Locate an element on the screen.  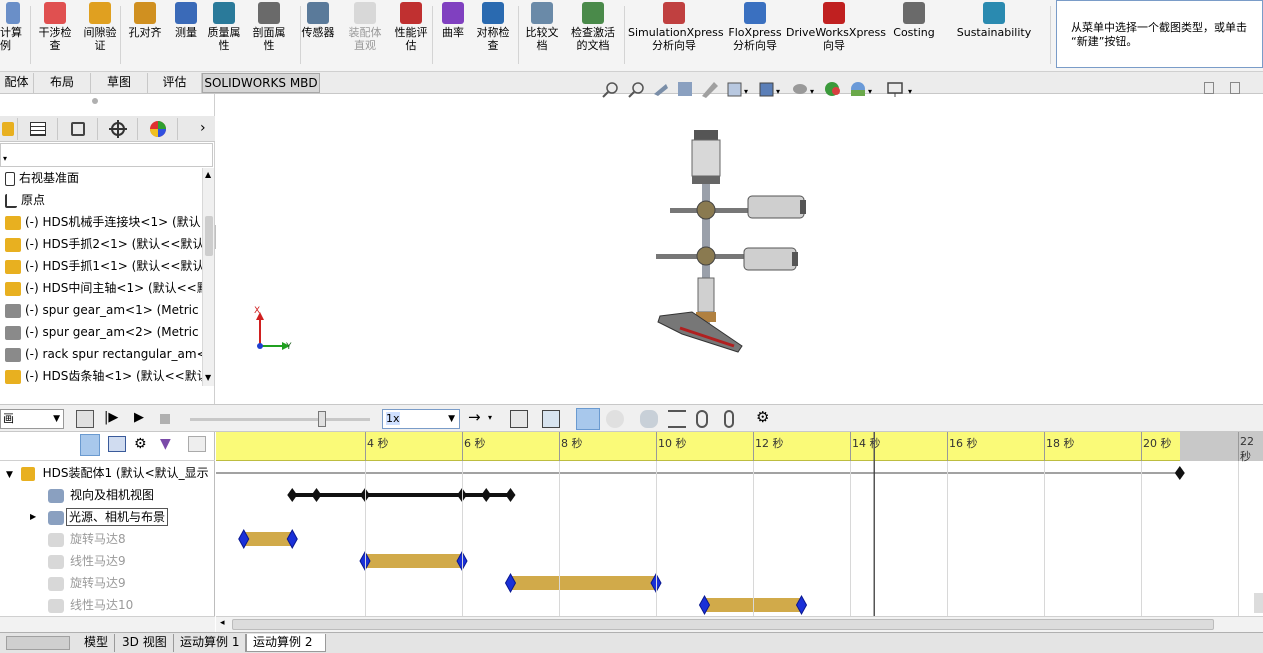
ribbon-button-driveworksxpress: DriveWorksXpress 向导 is located at coordinates (836, 35).